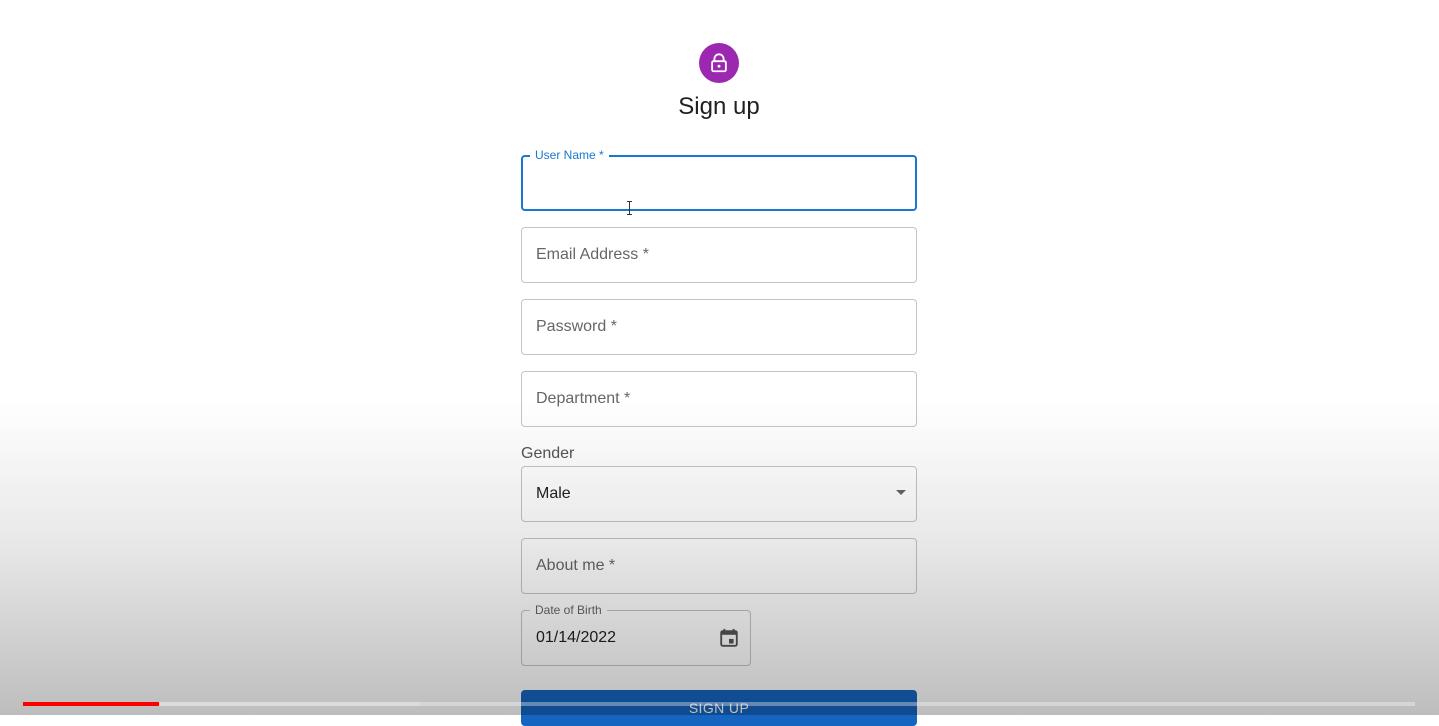  Describe the element at coordinates (91, 704) in the screenshot. I see `video-played-bar` at that location.